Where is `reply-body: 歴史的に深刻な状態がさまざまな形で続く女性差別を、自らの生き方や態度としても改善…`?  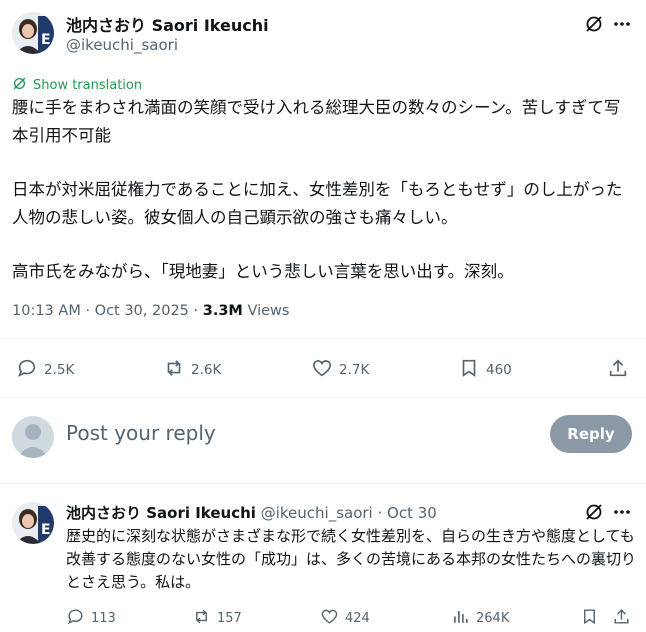
reply-body: 歴史的に深刻な状態がさまざまな形で続く女性差別を、自らの生き方や態度としても改善… is located at coordinates (351, 559).